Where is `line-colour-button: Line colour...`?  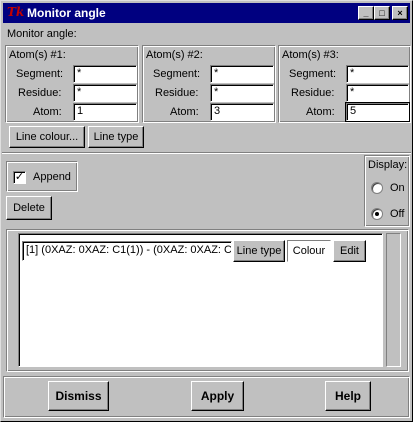
line-colour-button: Line colour... is located at coordinates (47, 137).